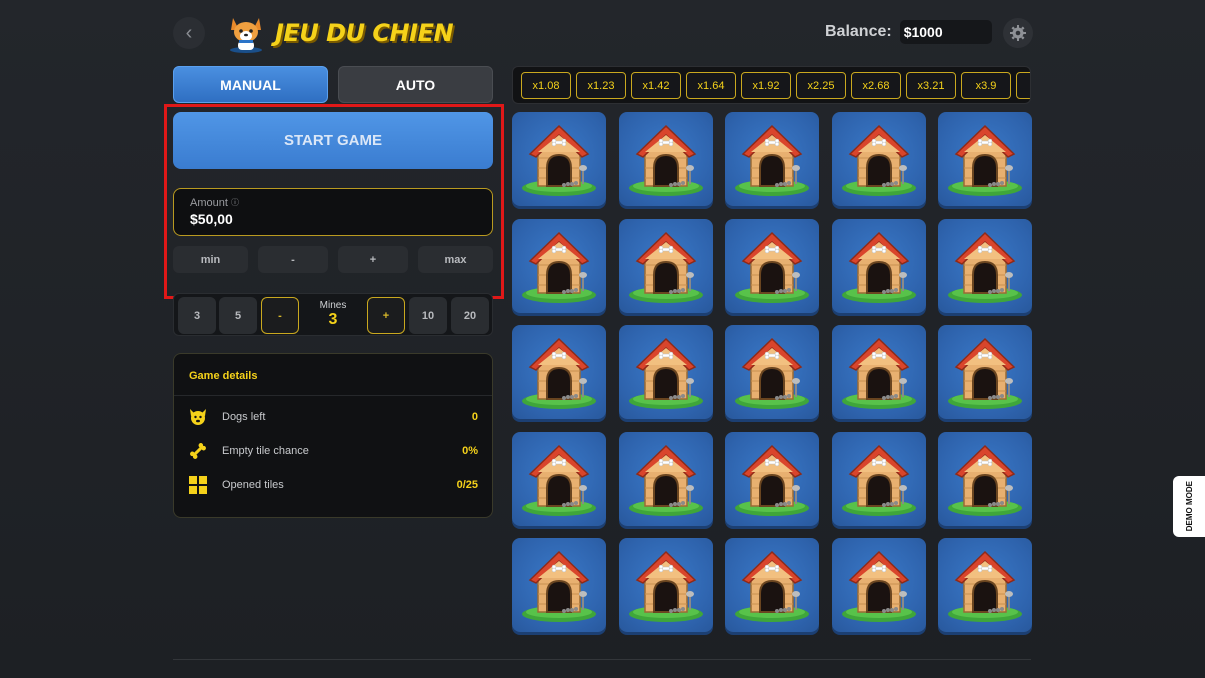 This screenshot has width=1205, height=678. I want to click on multiplier-chip: x1.64, so click(711, 85).